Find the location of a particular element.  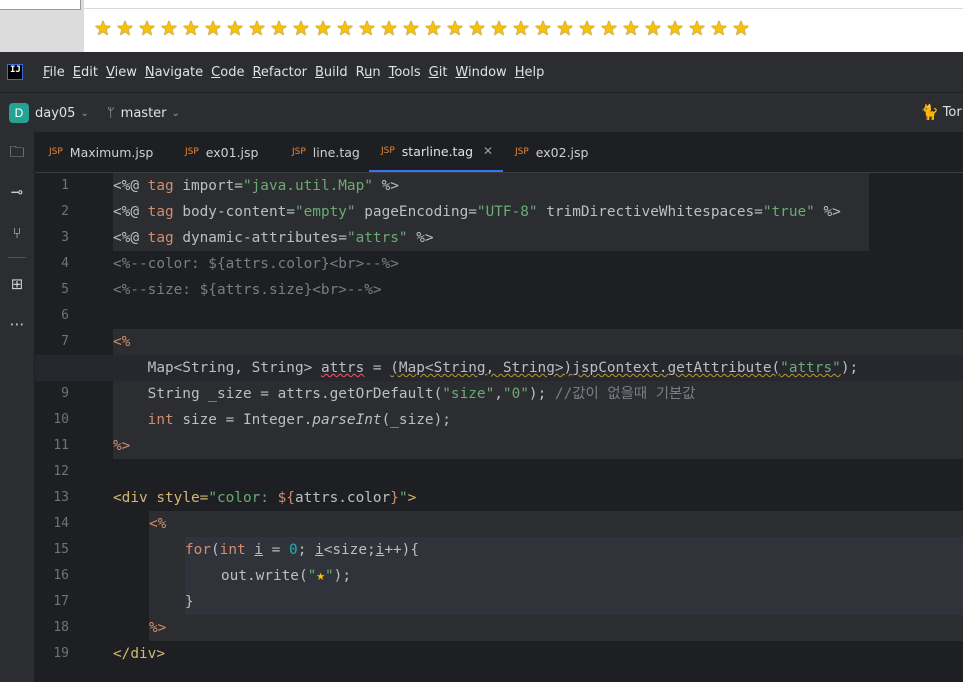

more-icon: ⋯ is located at coordinates (17, 324).